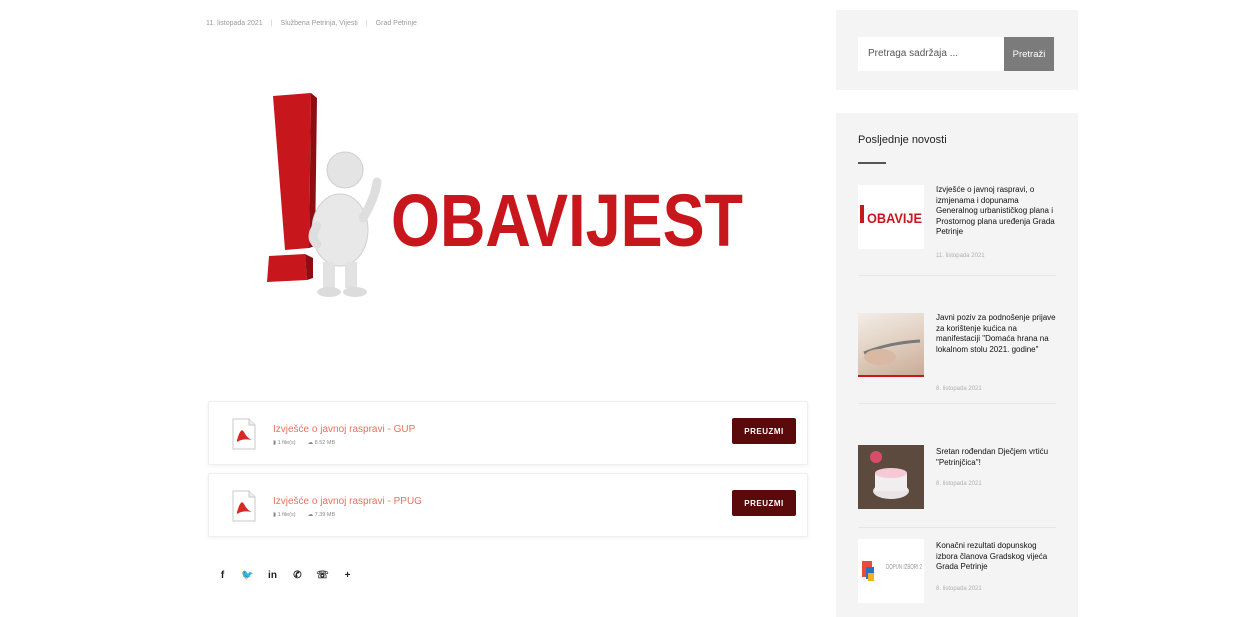  I want to click on download-title: Izvješće o javnoj raspravi - PPUG, so click(347, 501).